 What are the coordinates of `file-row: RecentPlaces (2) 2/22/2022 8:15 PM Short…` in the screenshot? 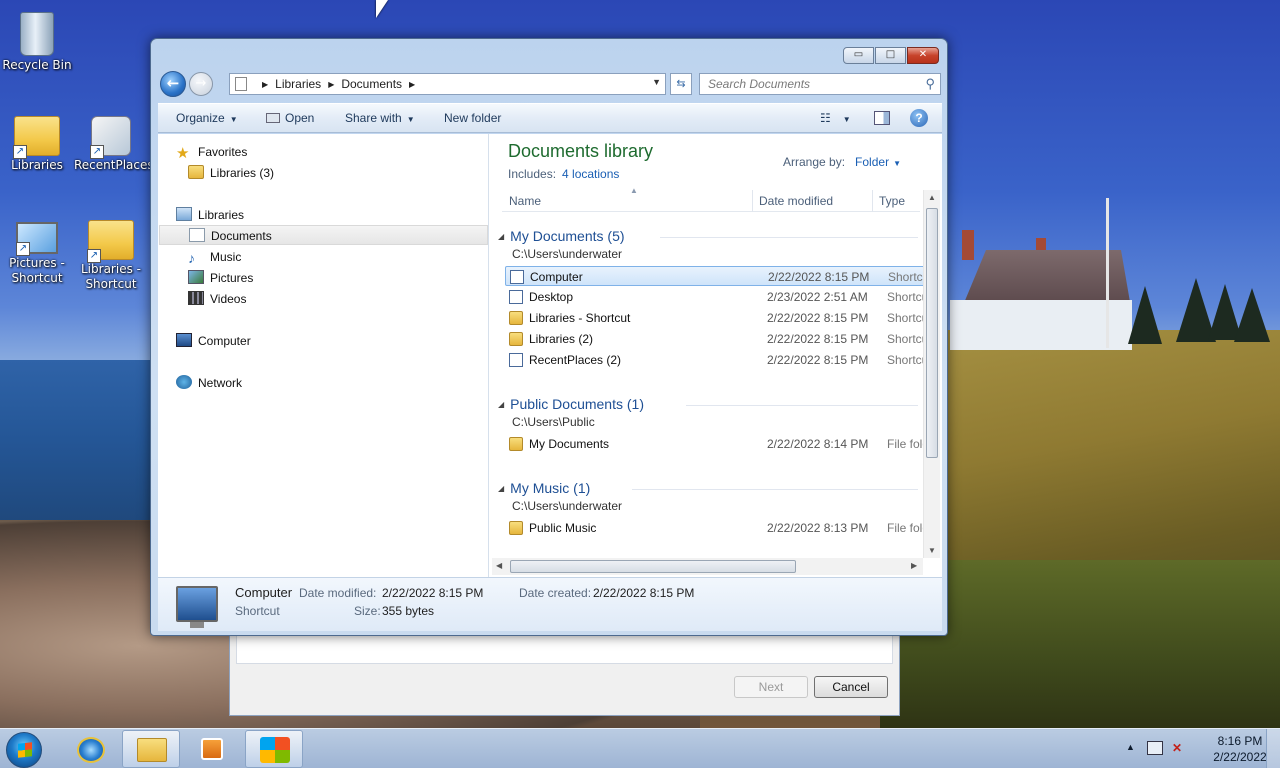 It's located at (715, 360).